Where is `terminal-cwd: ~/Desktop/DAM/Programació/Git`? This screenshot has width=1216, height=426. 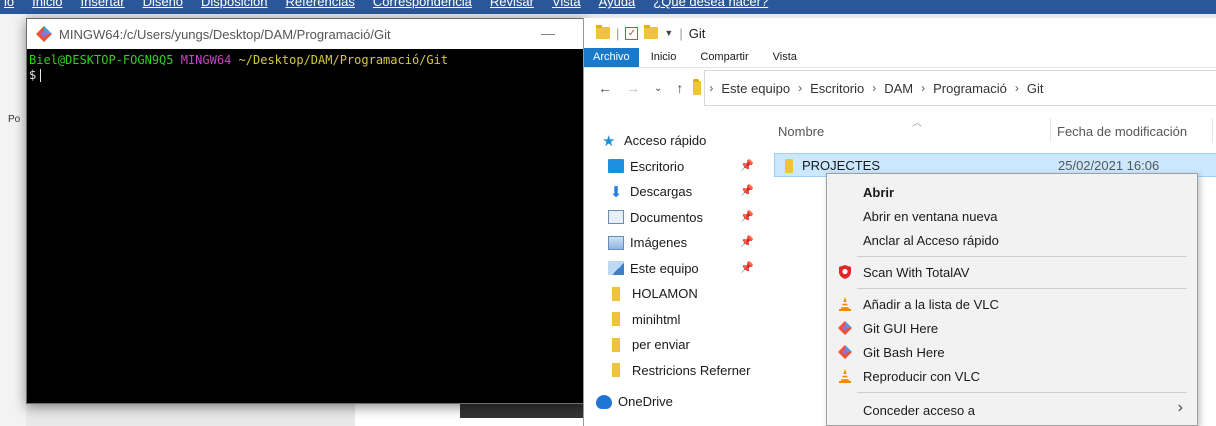 terminal-cwd: ~/Desktop/DAM/Programació/Git is located at coordinates (343, 60).